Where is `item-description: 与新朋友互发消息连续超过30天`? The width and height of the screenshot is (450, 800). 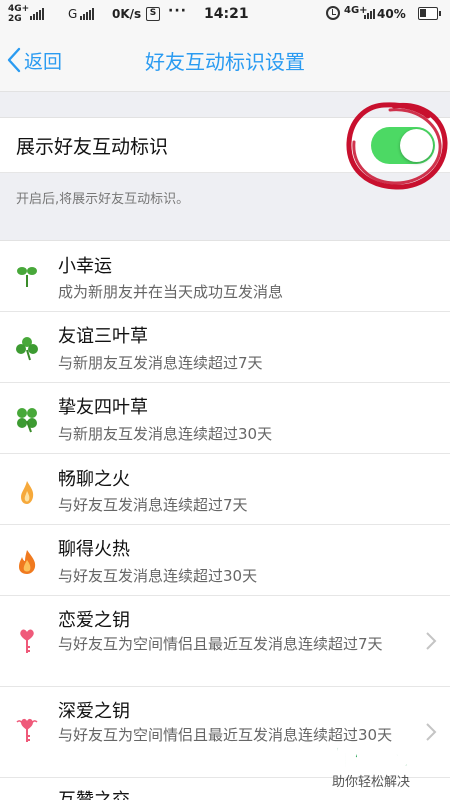
item-description: 与新朋友互发消息连续超过30天 is located at coordinates (165, 434).